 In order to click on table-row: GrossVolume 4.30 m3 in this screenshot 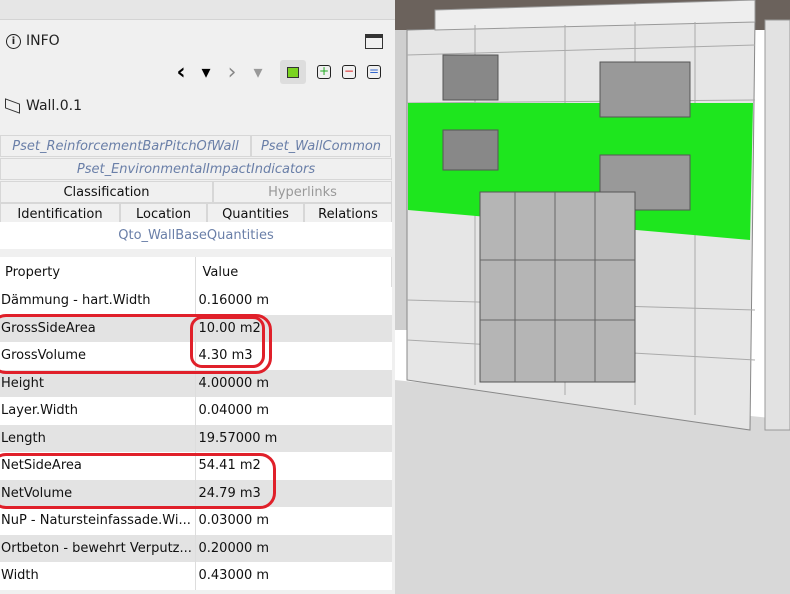, I will do `click(196, 356)`.